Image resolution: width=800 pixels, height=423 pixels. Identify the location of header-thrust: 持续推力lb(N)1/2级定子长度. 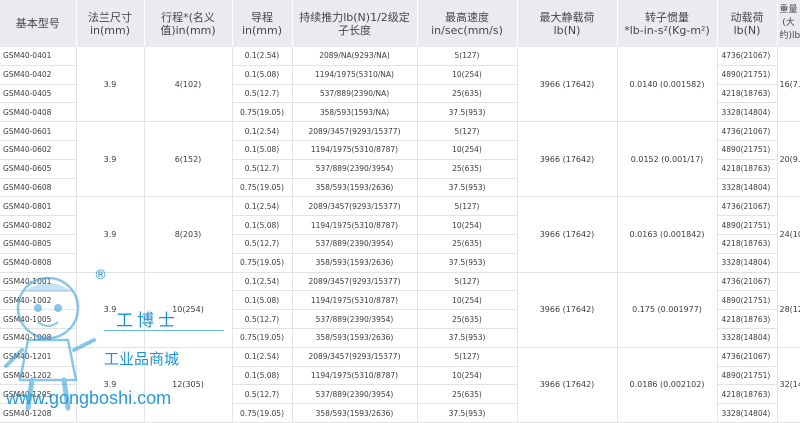
(355, 23).